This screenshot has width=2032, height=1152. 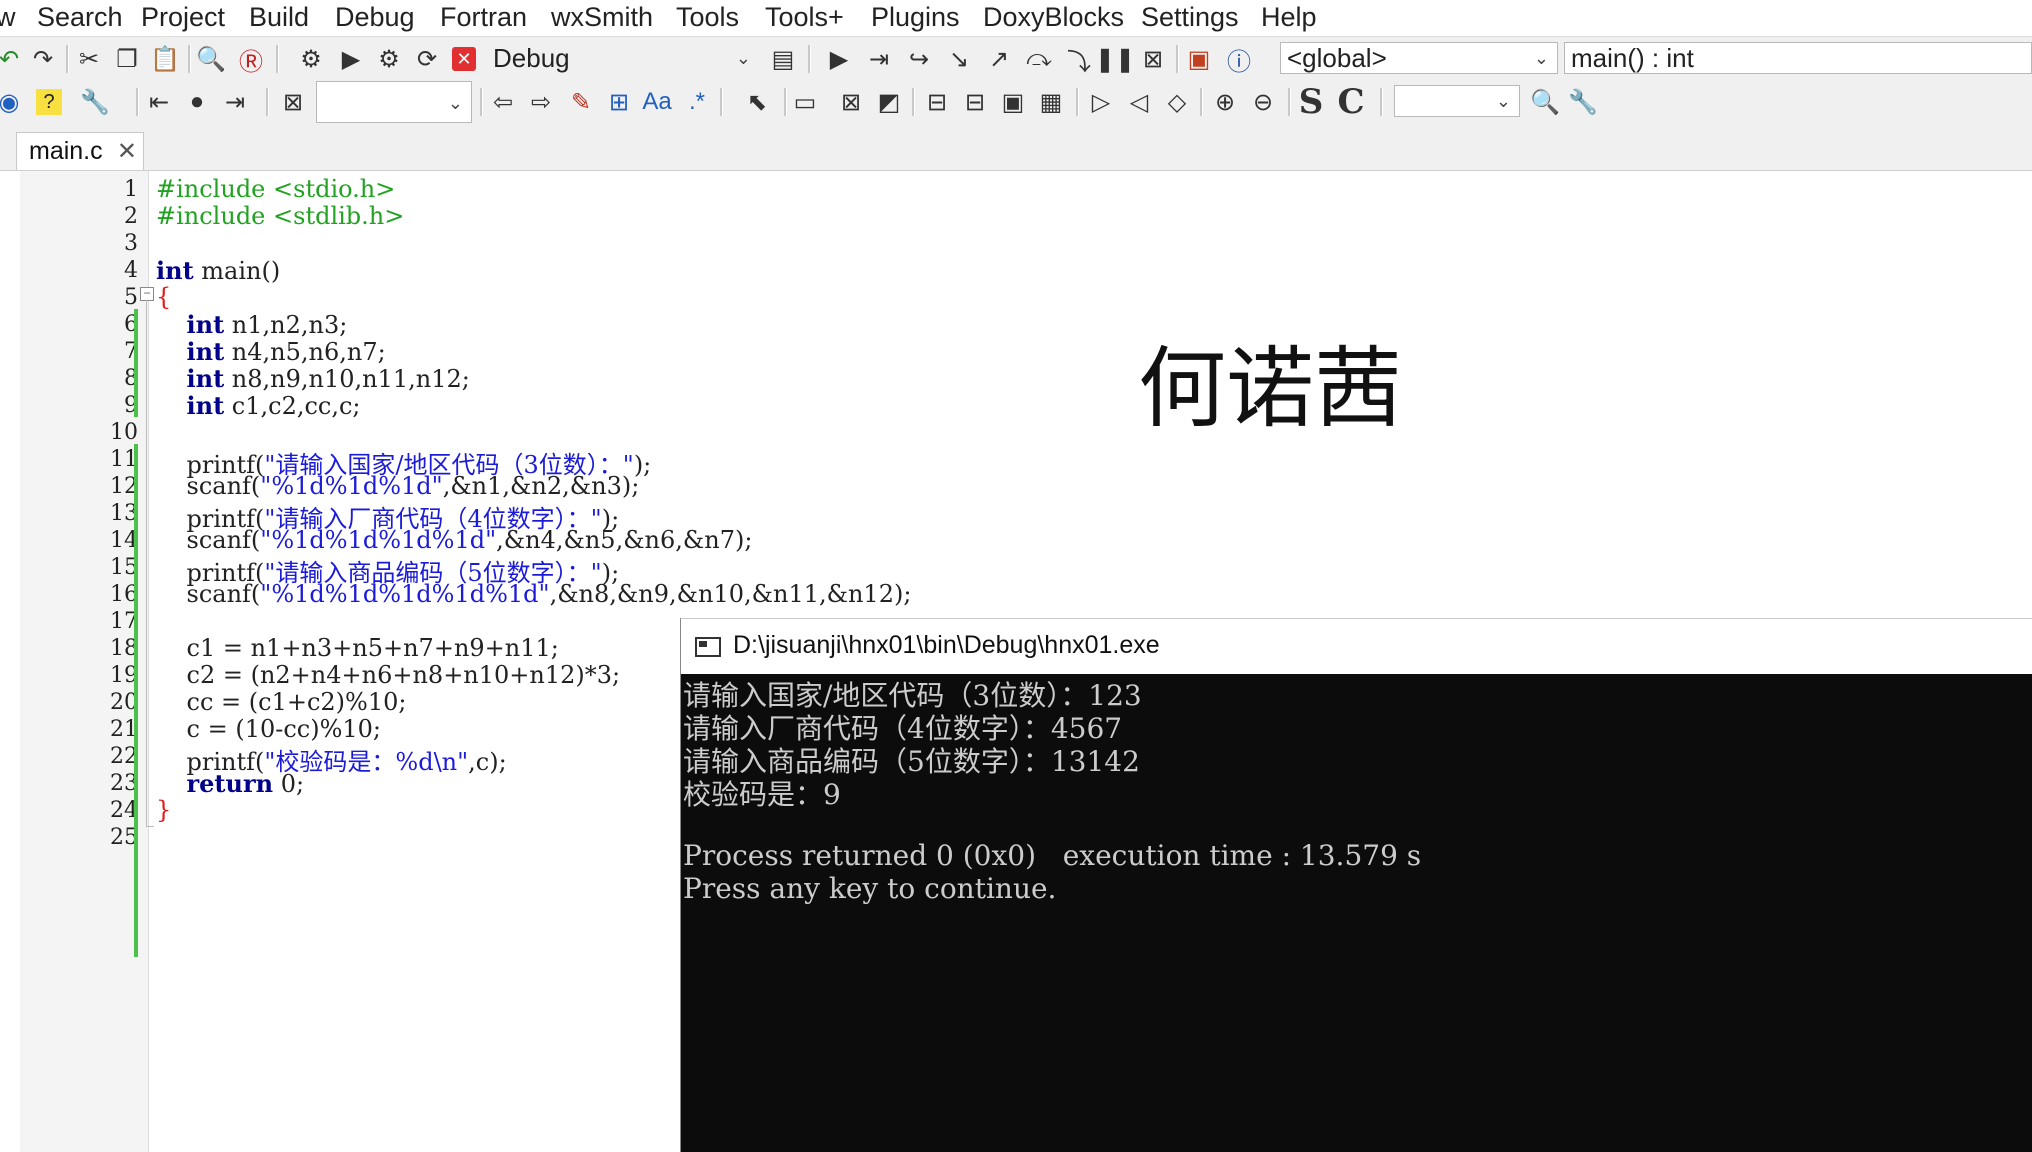 What do you see at coordinates (1289, 18) in the screenshot?
I see `menu-help: Help` at bounding box center [1289, 18].